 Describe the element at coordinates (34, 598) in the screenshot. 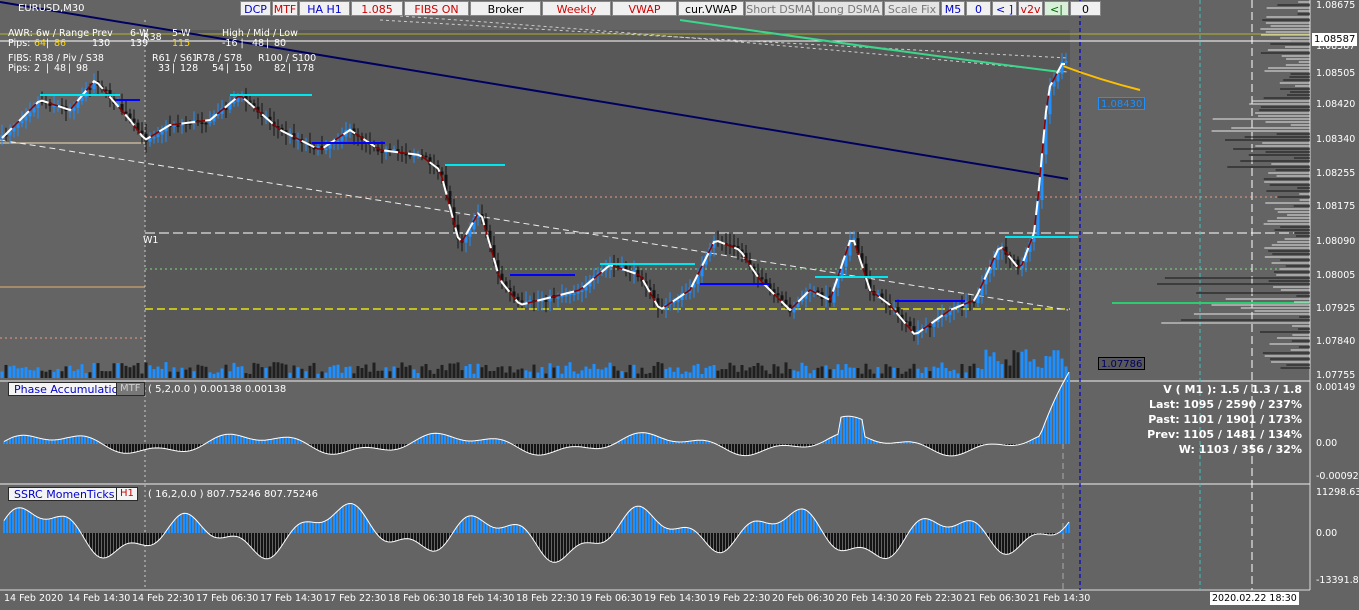

I see `time-tick: 14 Feb 2020` at that location.